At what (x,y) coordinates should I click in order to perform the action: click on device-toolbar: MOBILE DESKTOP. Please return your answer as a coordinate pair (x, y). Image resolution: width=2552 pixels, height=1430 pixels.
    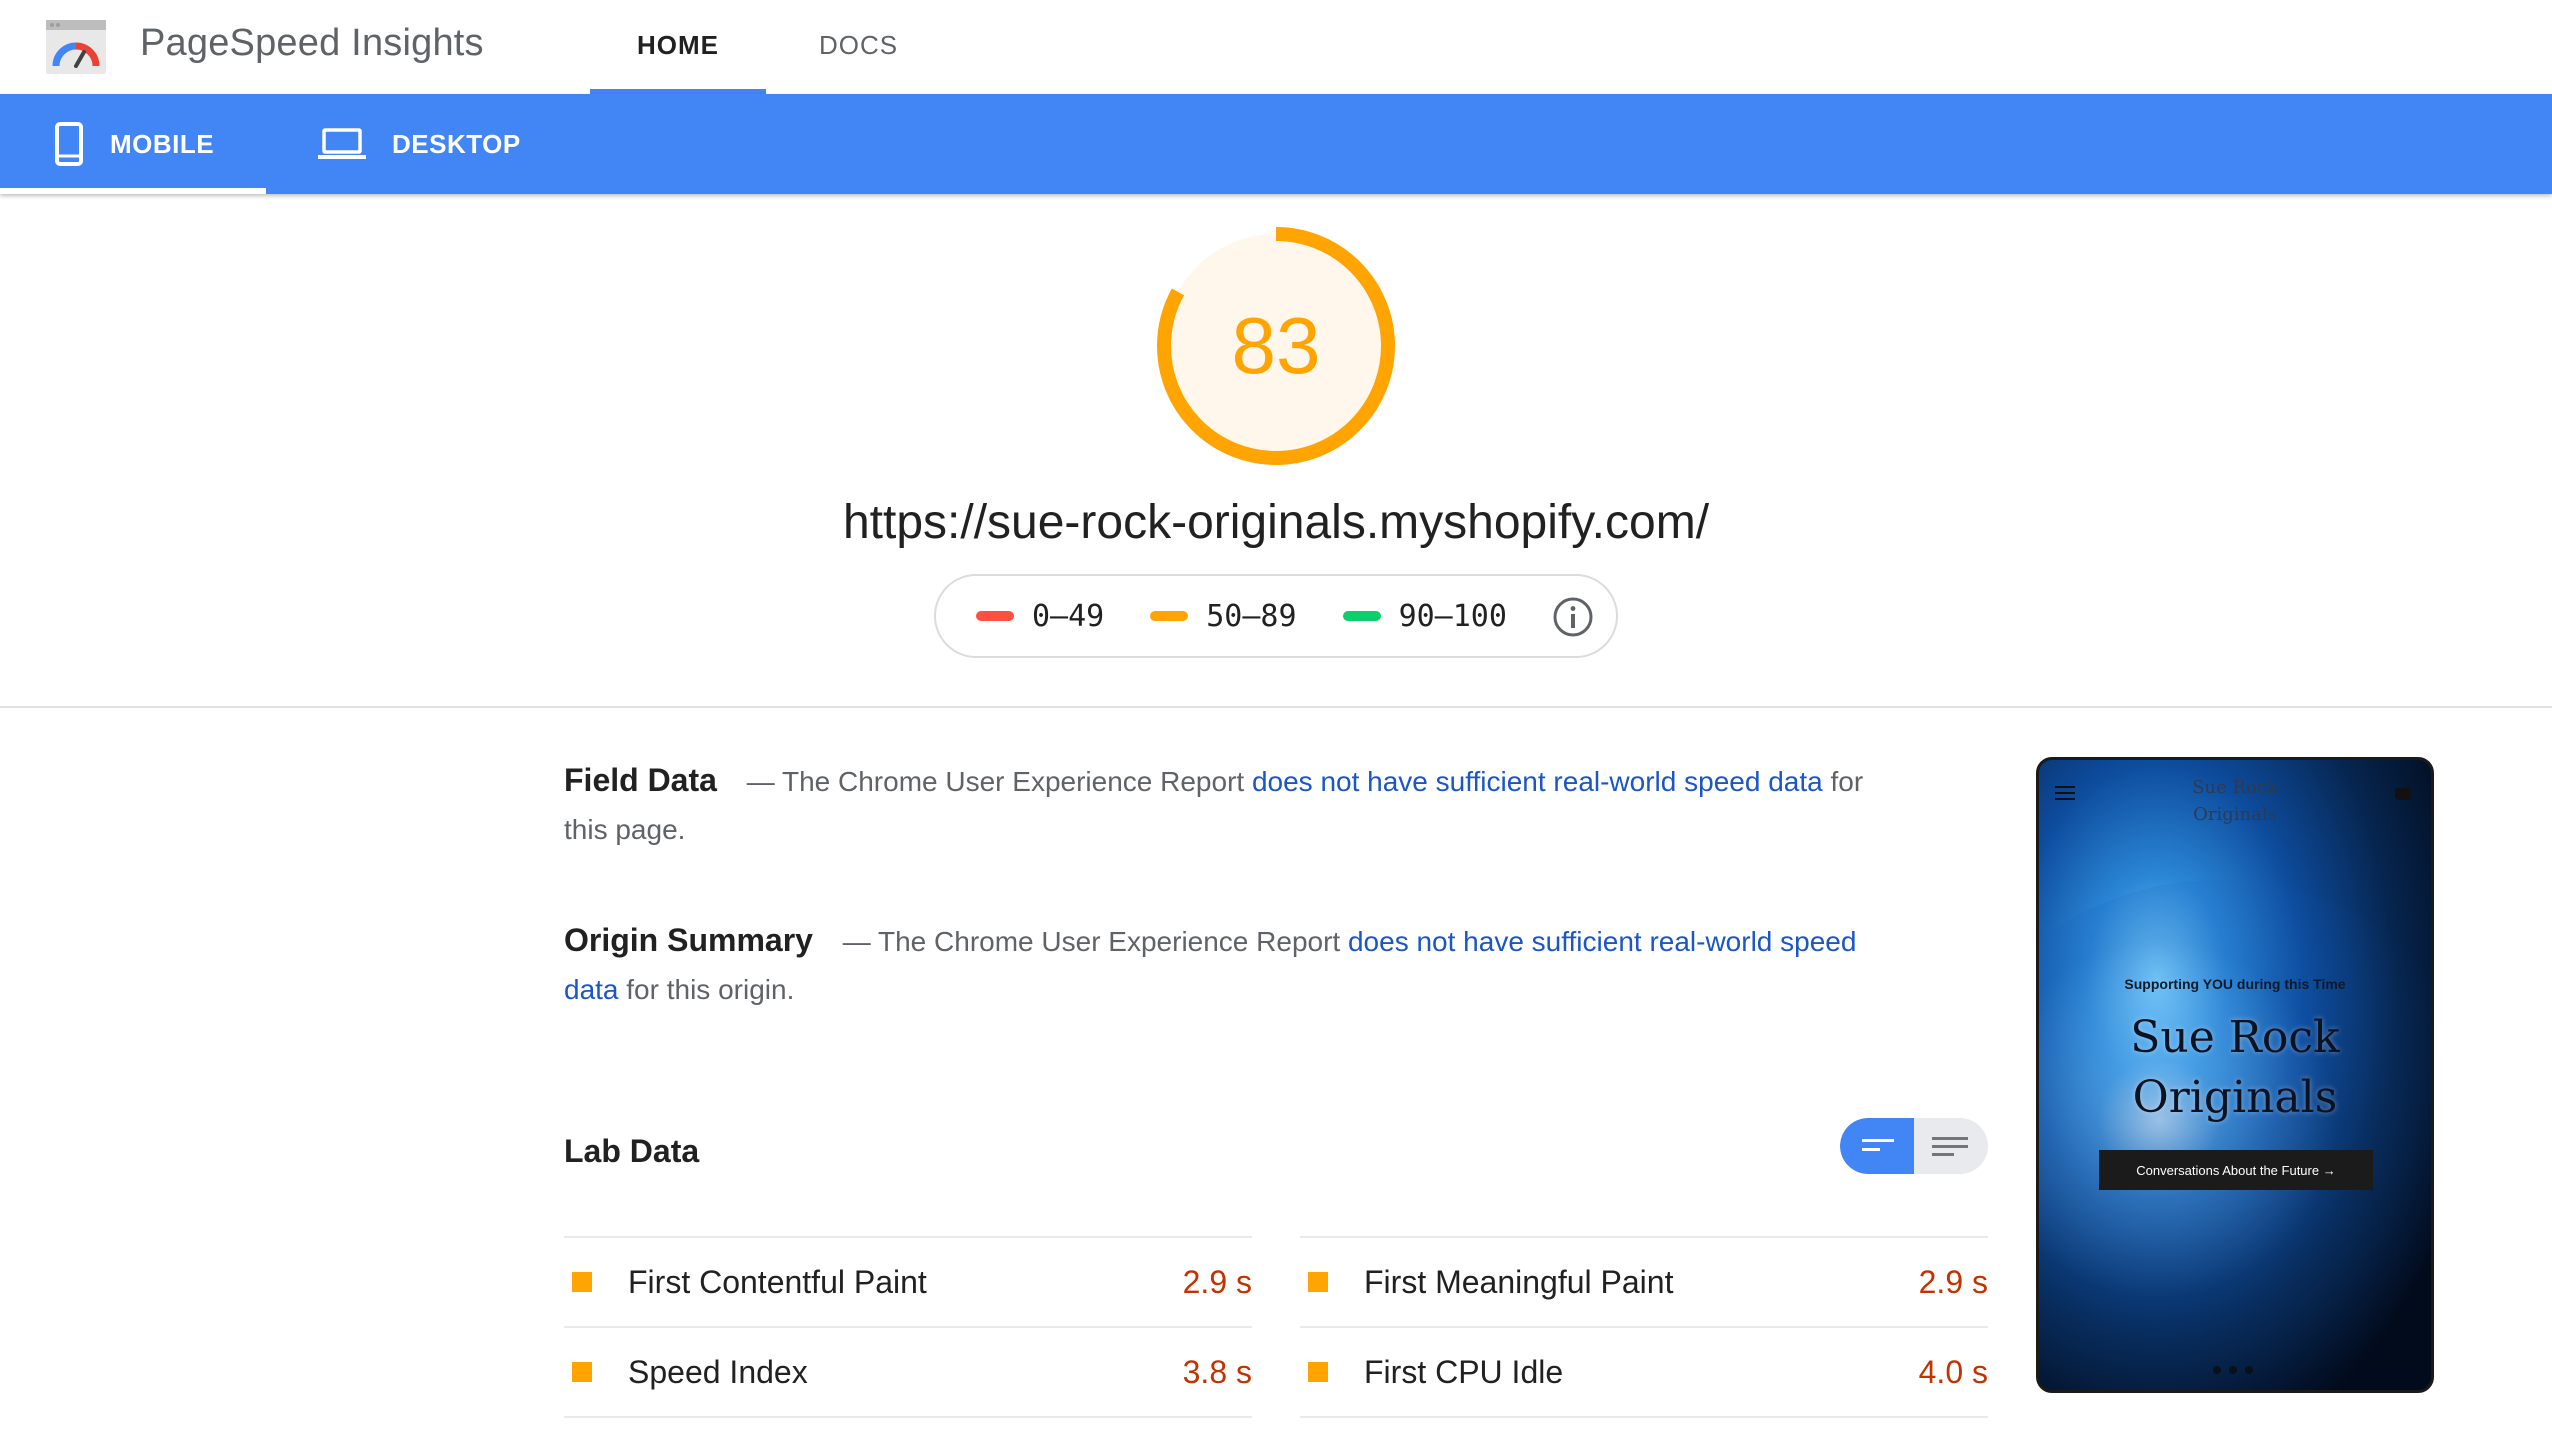
    Looking at the image, I should click on (1276, 144).